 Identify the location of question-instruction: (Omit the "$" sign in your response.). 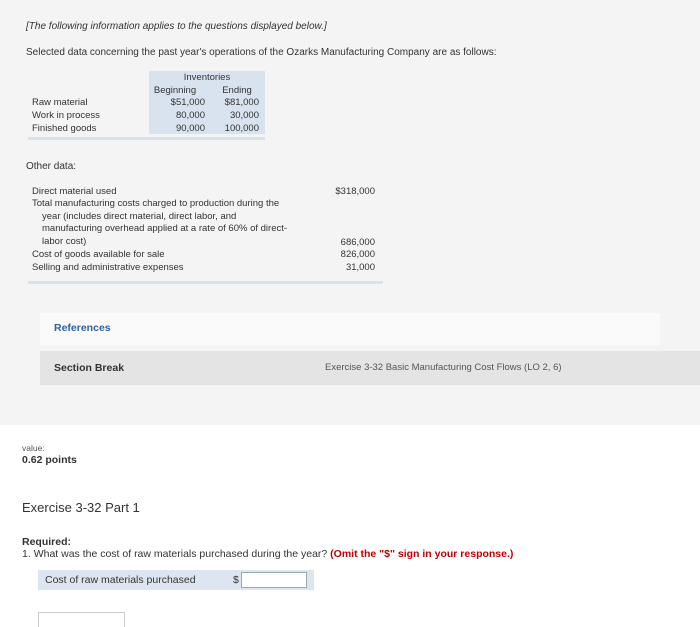
(422, 554).